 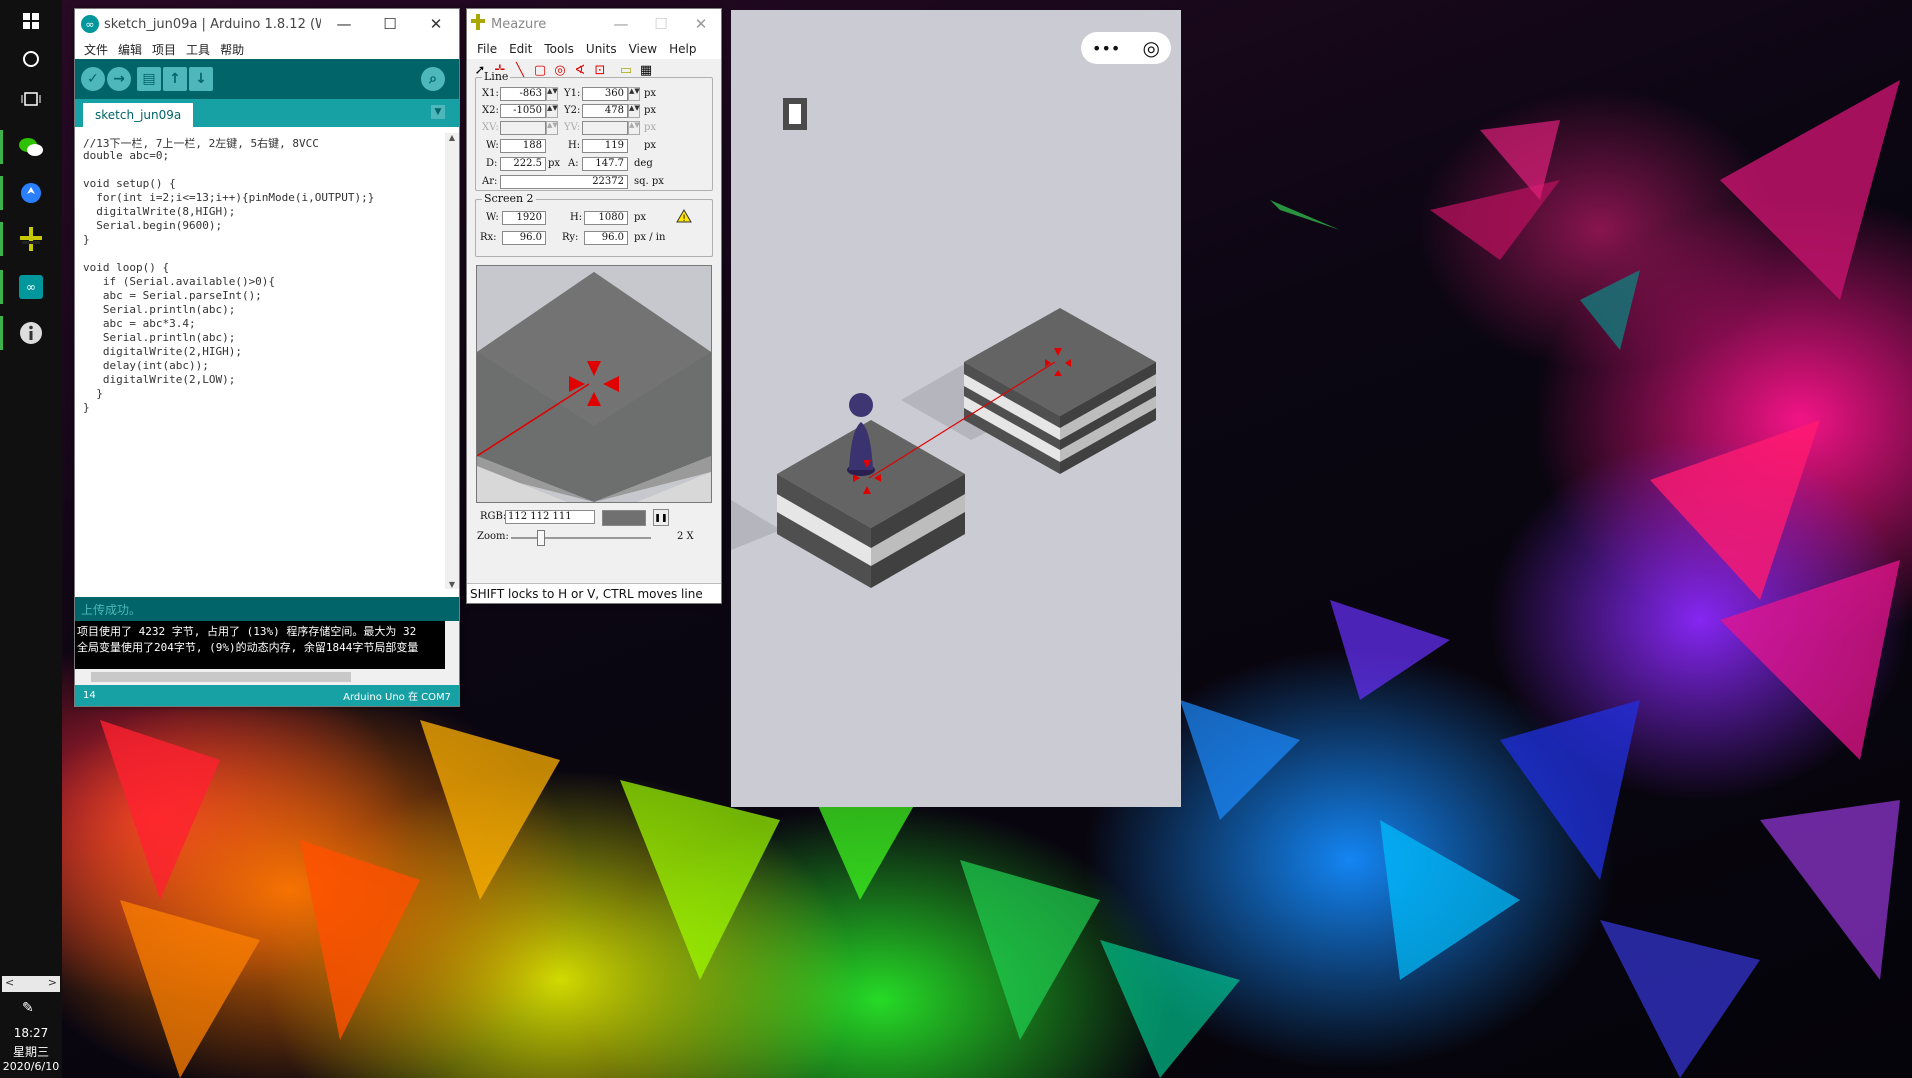 I want to click on console-scrollbar, so click(x=452, y=645).